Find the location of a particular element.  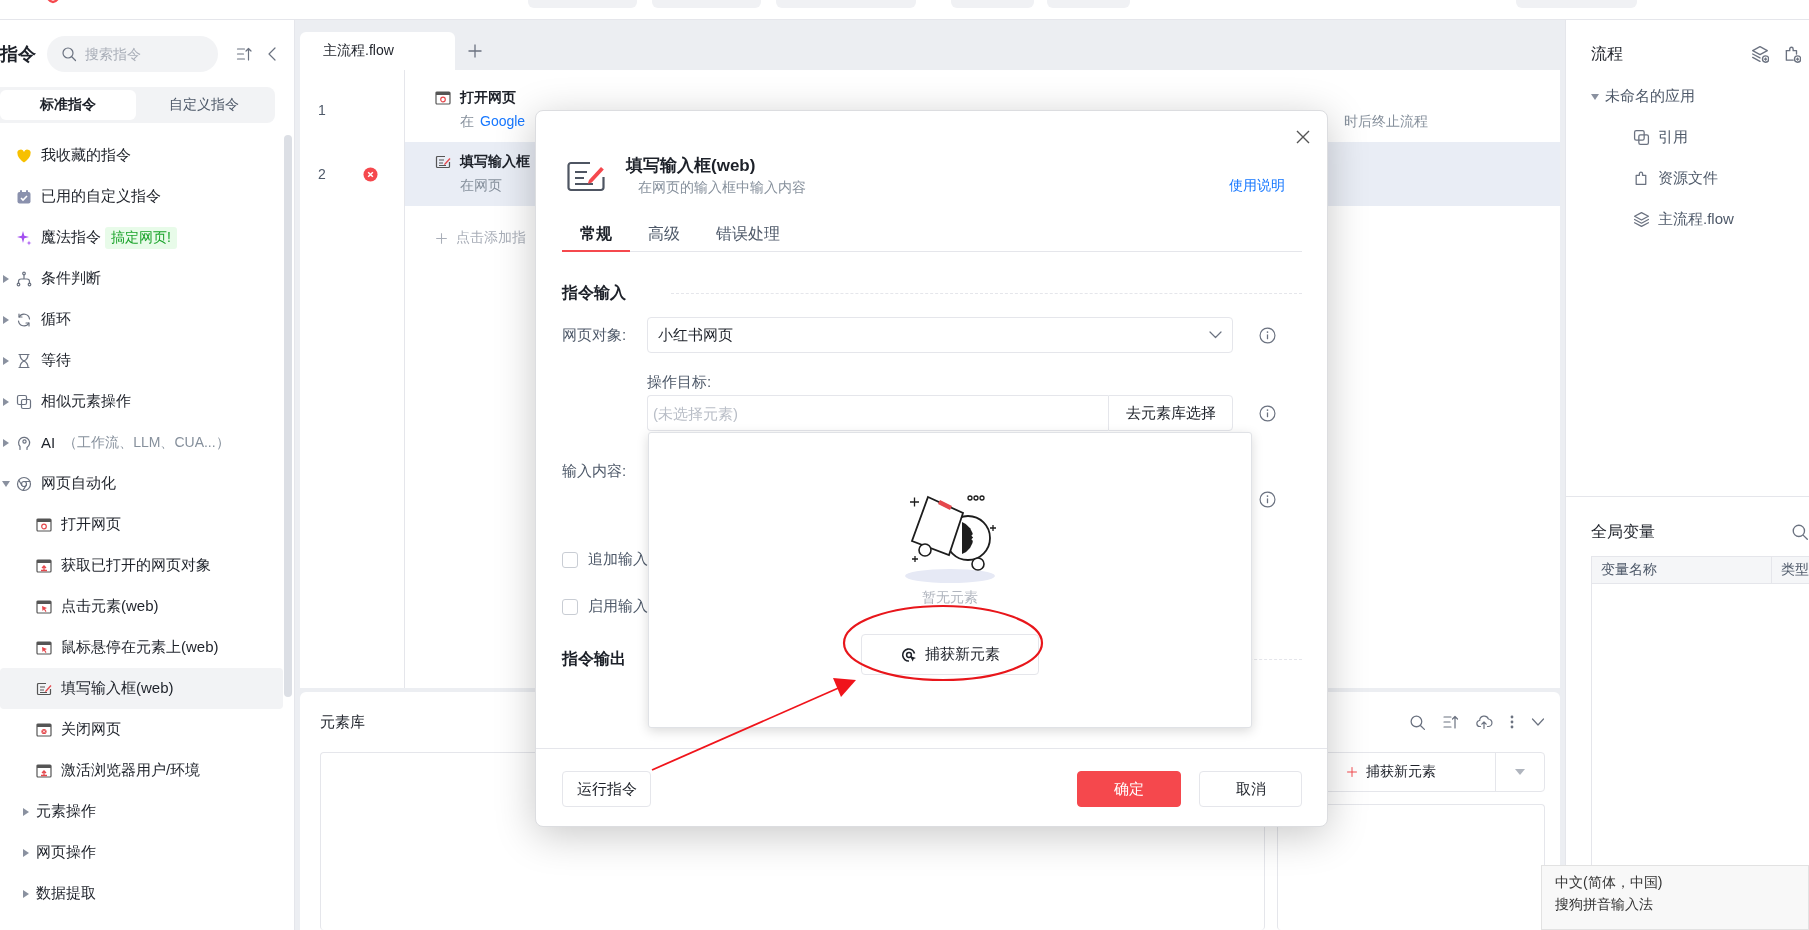

sidebar-group: 相似元素操作 is located at coordinates (141, 401).